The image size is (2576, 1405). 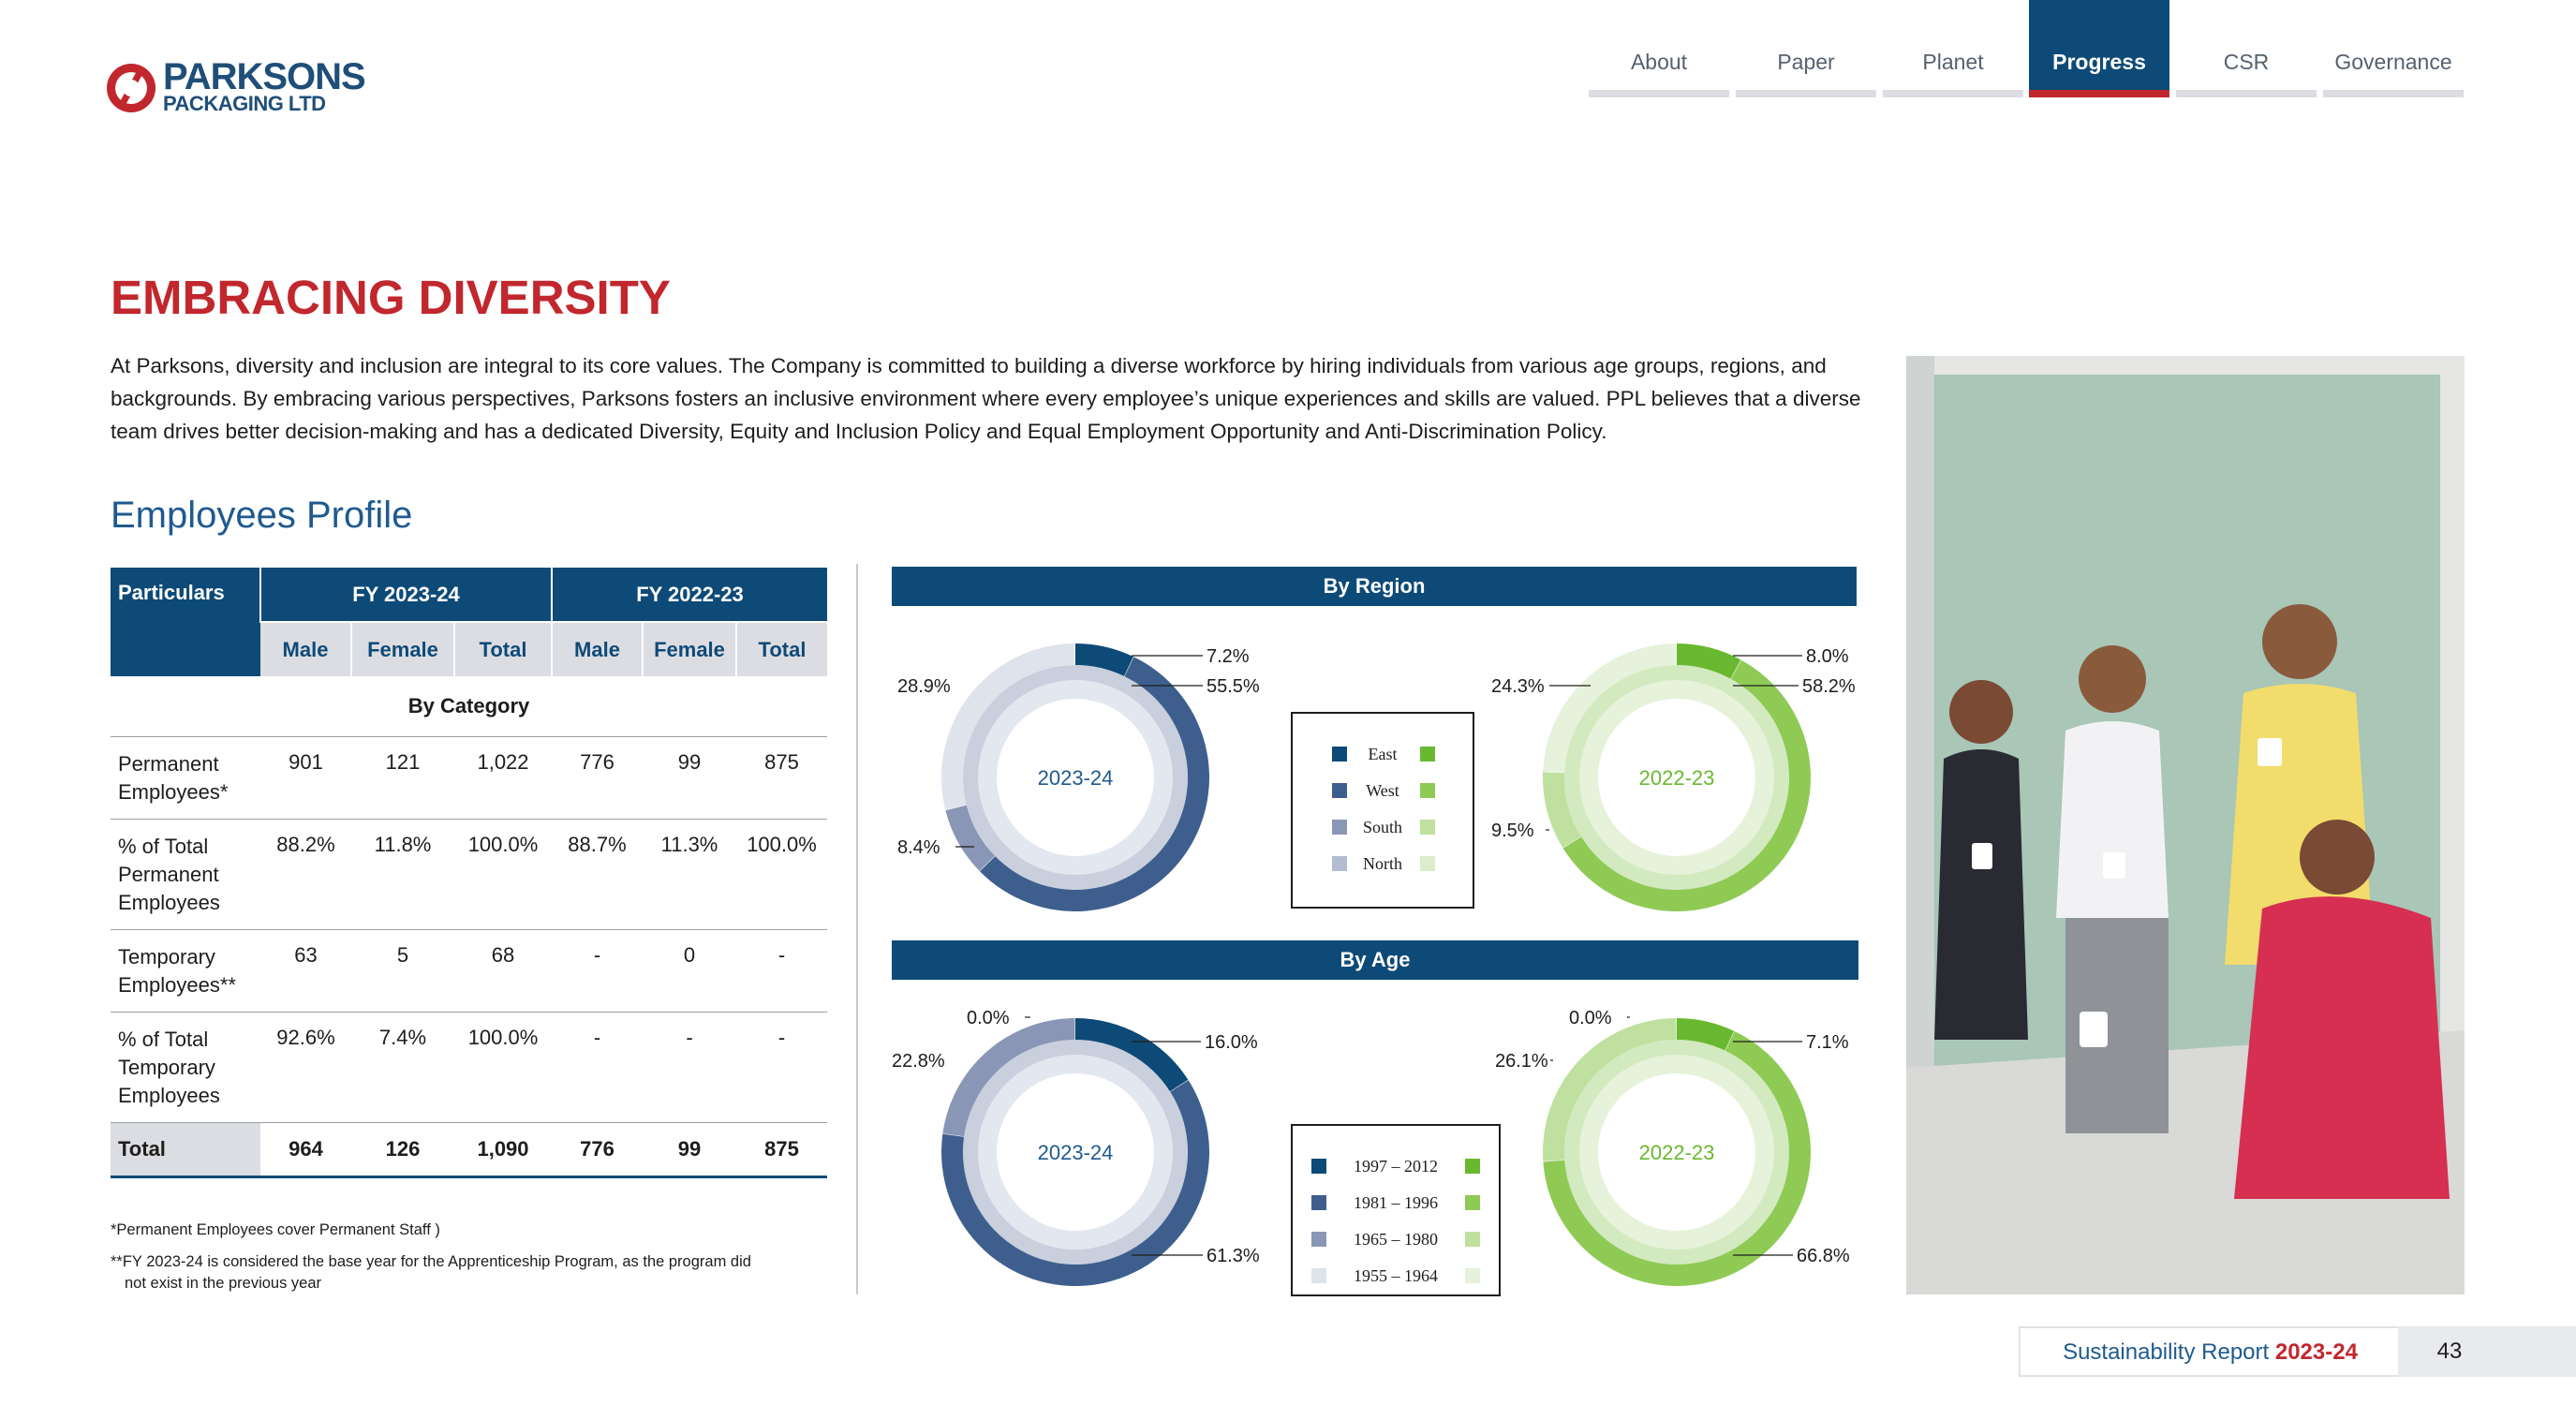 I want to click on footer-text: Sustainability Report 2023-24, so click(x=2210, y=1352).